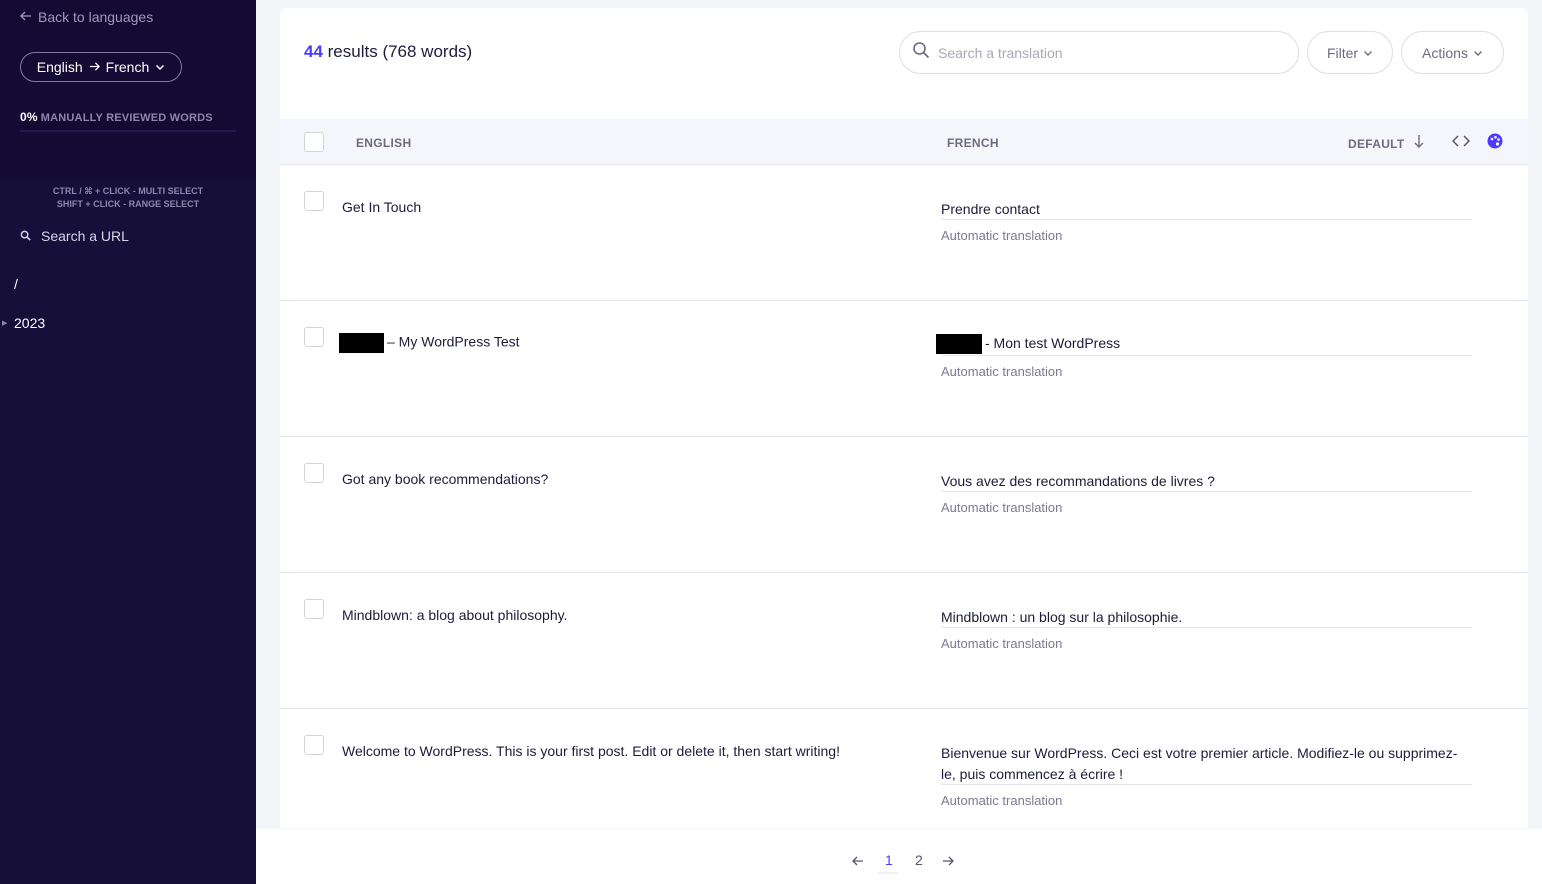 The height and width of the screenshot is (884, 1542). What do you see at coordinates (314, 142) in the screenshot?
I see `select-all-checkbox` at bounding box center [314, 142].